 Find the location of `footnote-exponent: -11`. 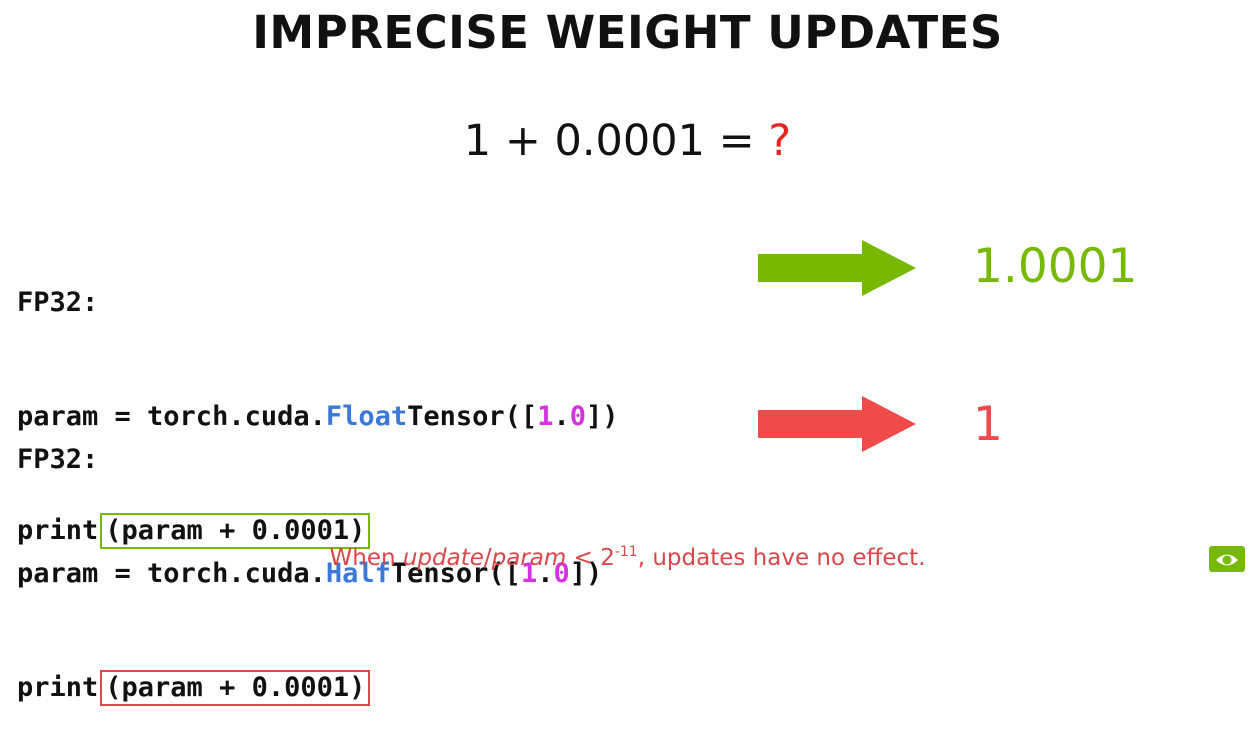

footnote-exponent: -11 is located at coordinates (626, 552).